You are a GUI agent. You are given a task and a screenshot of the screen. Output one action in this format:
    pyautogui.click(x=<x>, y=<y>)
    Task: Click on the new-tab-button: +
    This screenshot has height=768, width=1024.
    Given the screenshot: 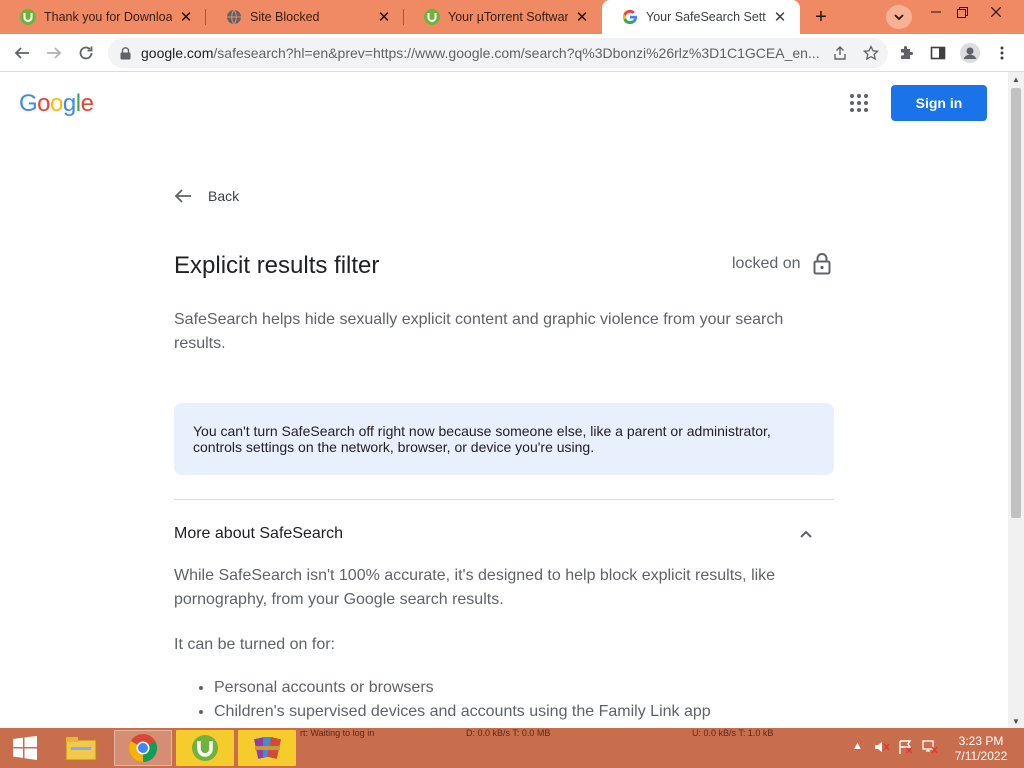 What is the action you would take?
    pyautogui.click(x=821, y=17)
    